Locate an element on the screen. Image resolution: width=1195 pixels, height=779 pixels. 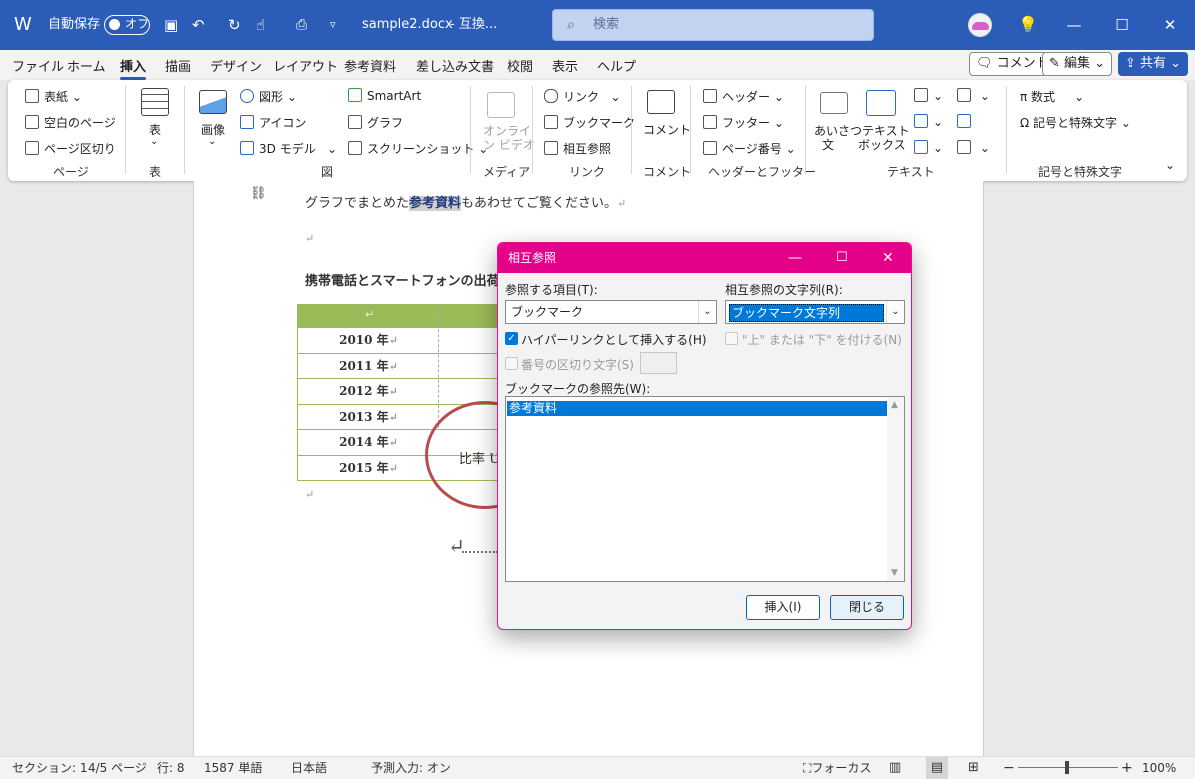
insert-reference-dropdown: ブックマーク文字列 ⌄ is located at coordinates (815, 312).